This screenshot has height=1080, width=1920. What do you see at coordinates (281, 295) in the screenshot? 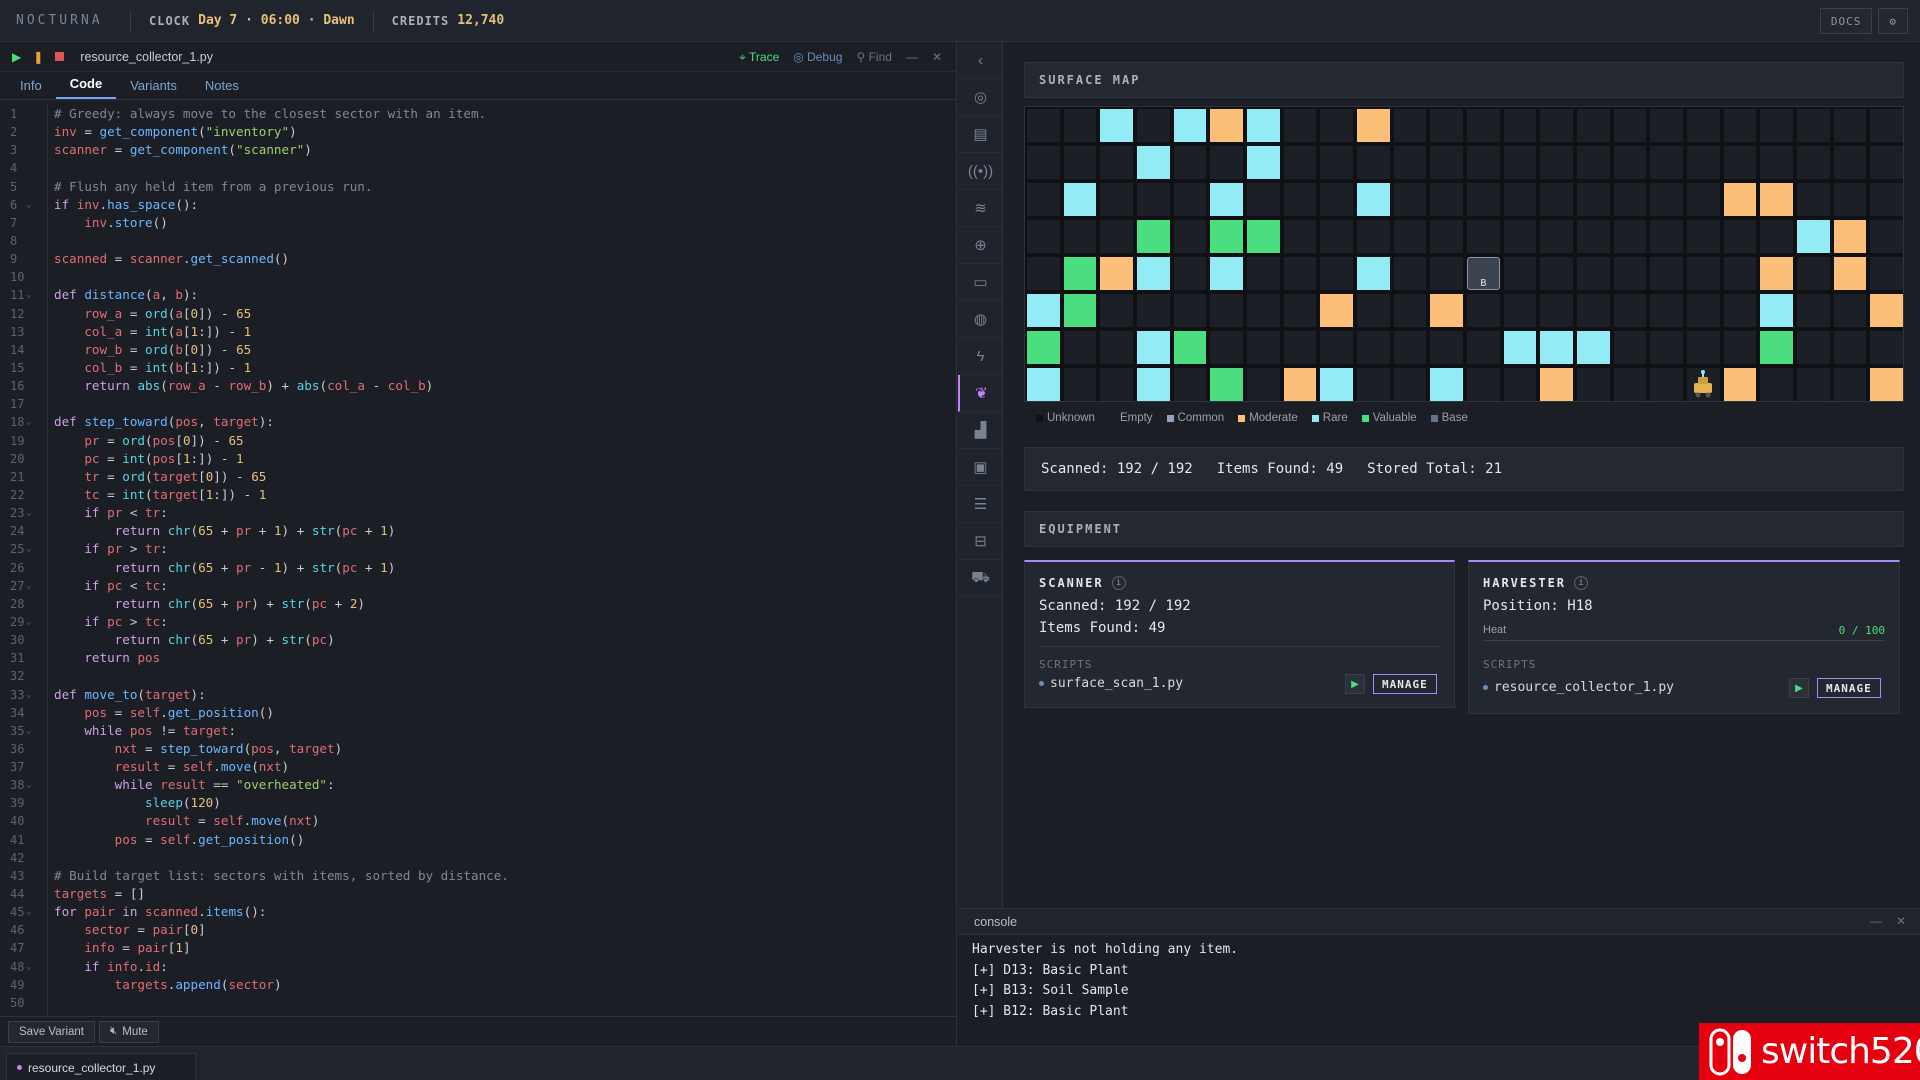
I see `code-line: def distance(a, b):` at bounding box center [281, 295].